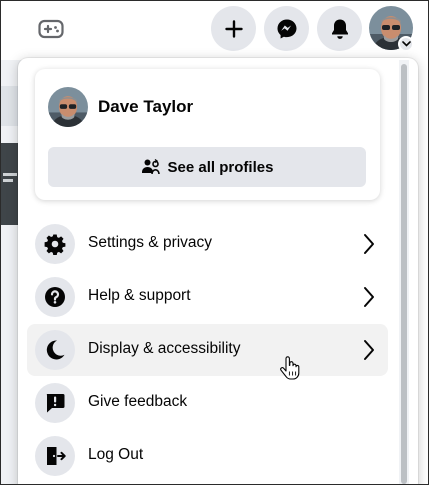  I want to click on profile-link: Dave Taylor, so click(120, 107).